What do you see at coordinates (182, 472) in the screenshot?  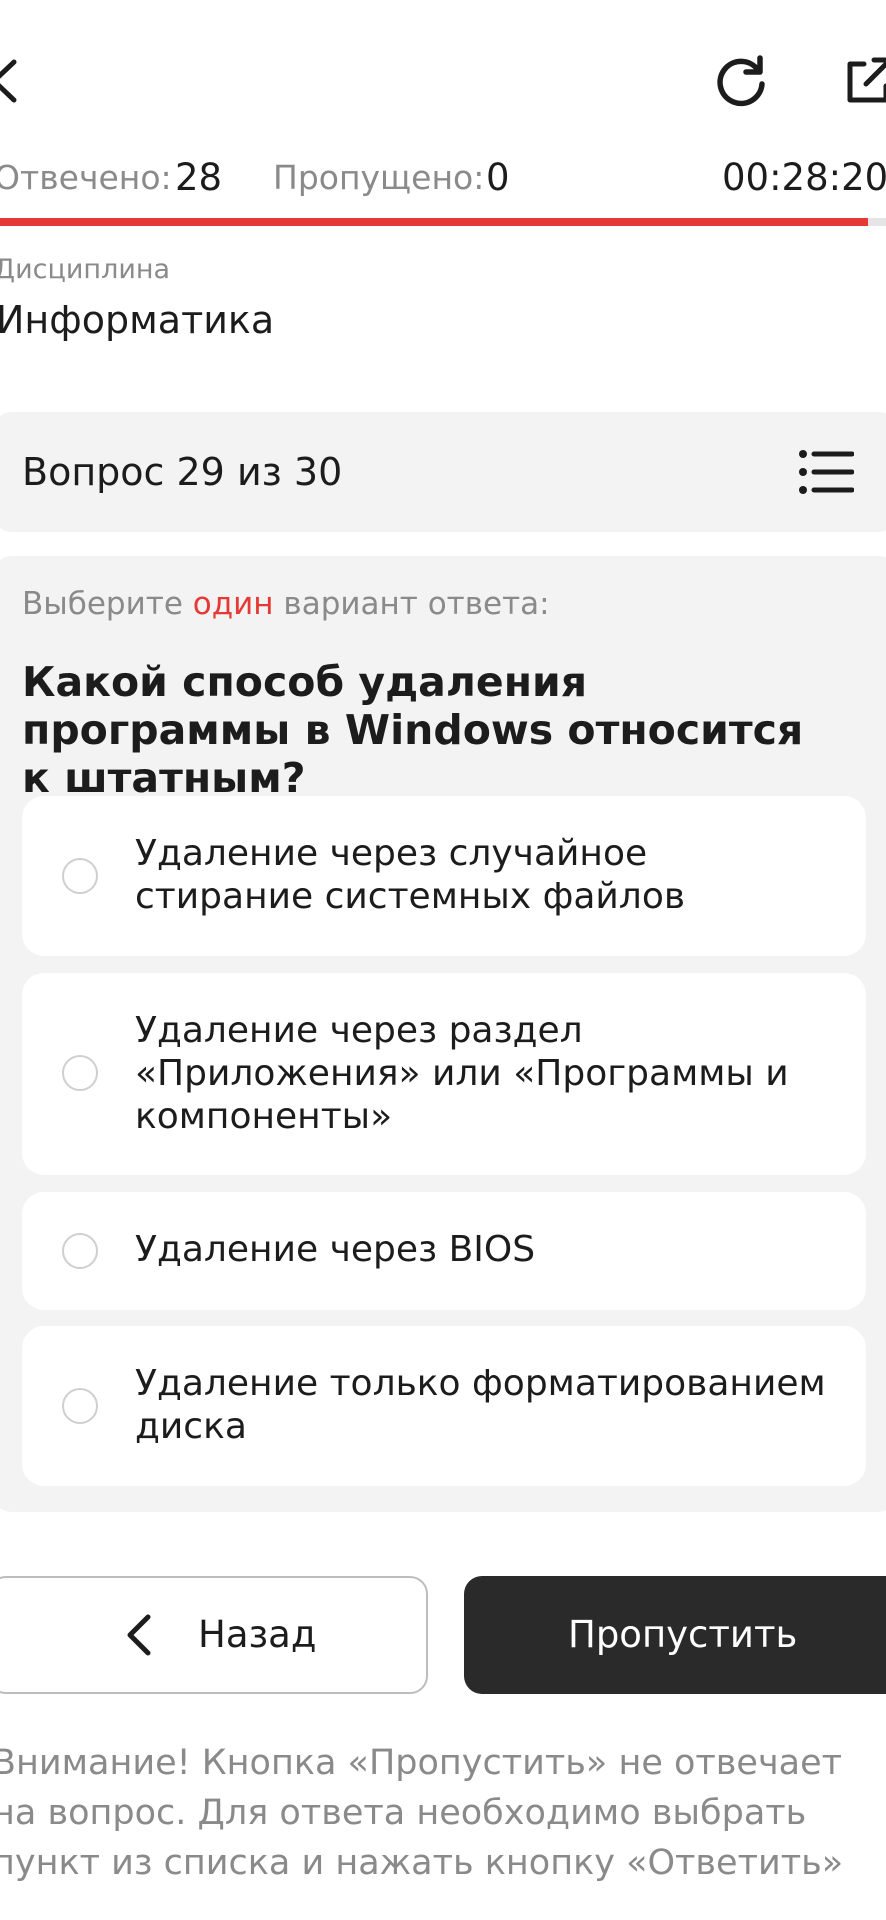 I see `question-number: Вопрос 29 из 30` at bounding box center [182, 472].